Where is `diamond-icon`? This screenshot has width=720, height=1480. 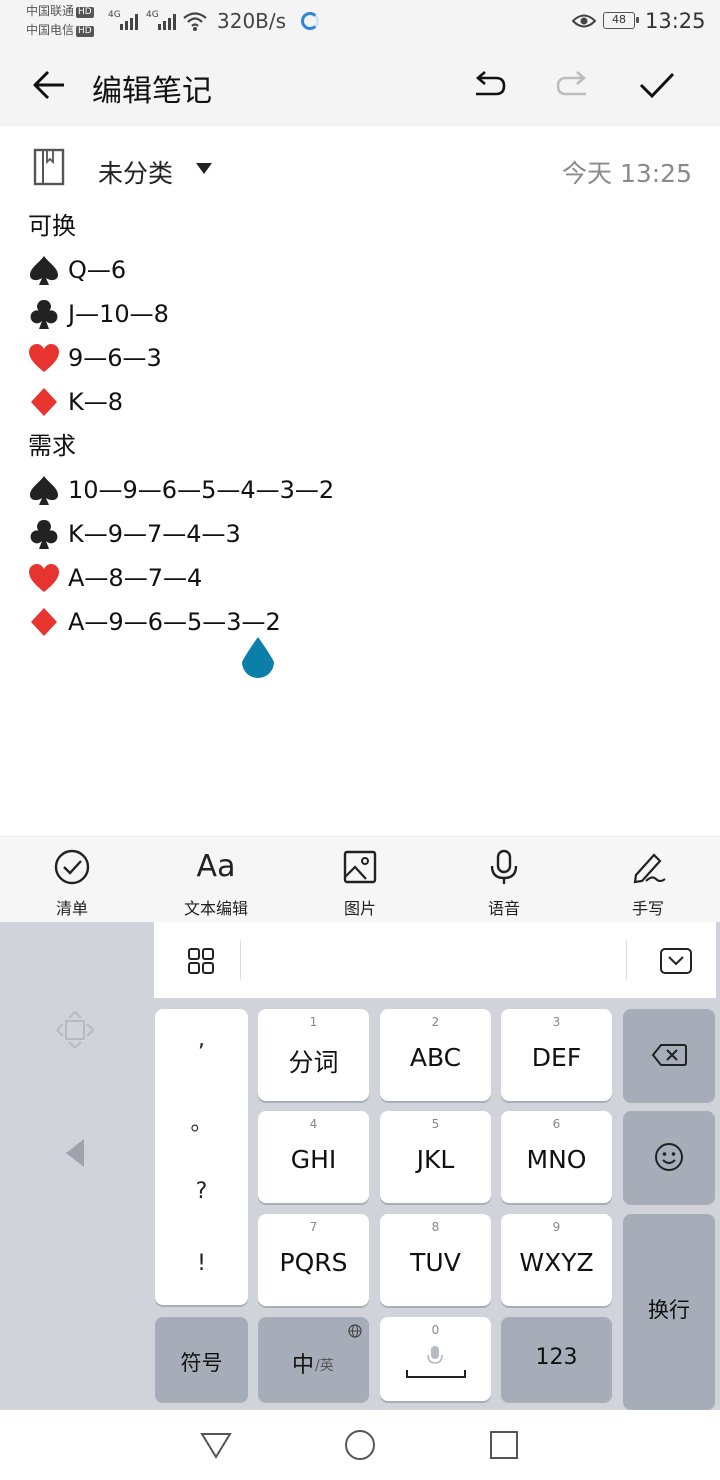 diamond-icon is located at coordinates (44, 402).